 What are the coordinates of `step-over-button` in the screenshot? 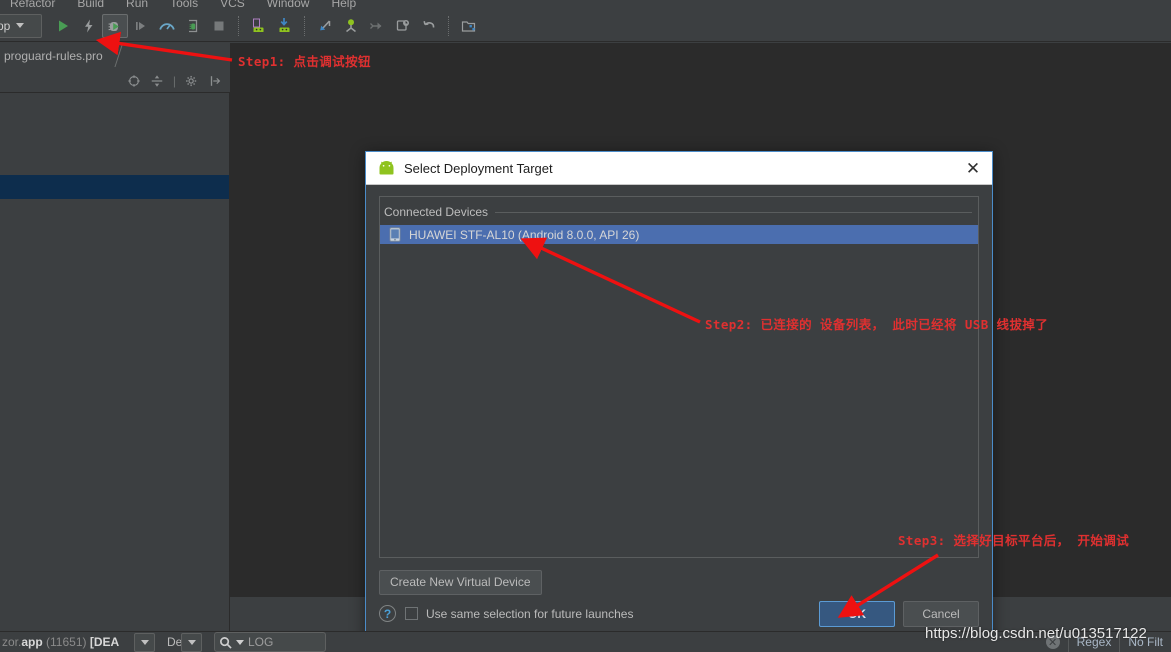 It's located at (141, 26).